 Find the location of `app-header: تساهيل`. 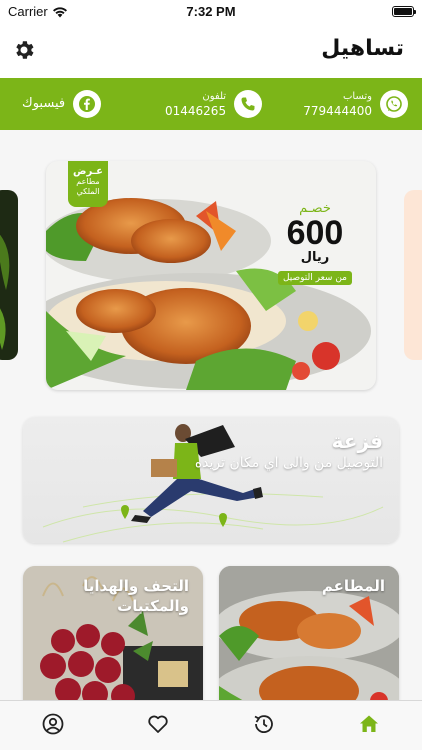

app-header: تساهيل is located at coordinates (211, 51).